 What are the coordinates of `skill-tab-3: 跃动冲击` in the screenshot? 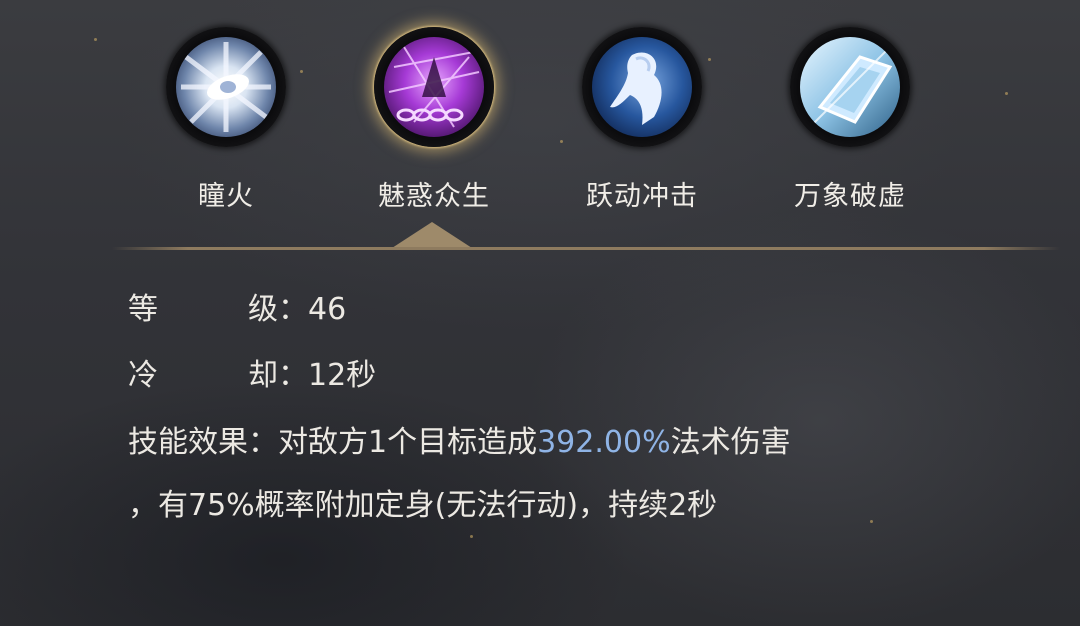 It's located at (642, 117).